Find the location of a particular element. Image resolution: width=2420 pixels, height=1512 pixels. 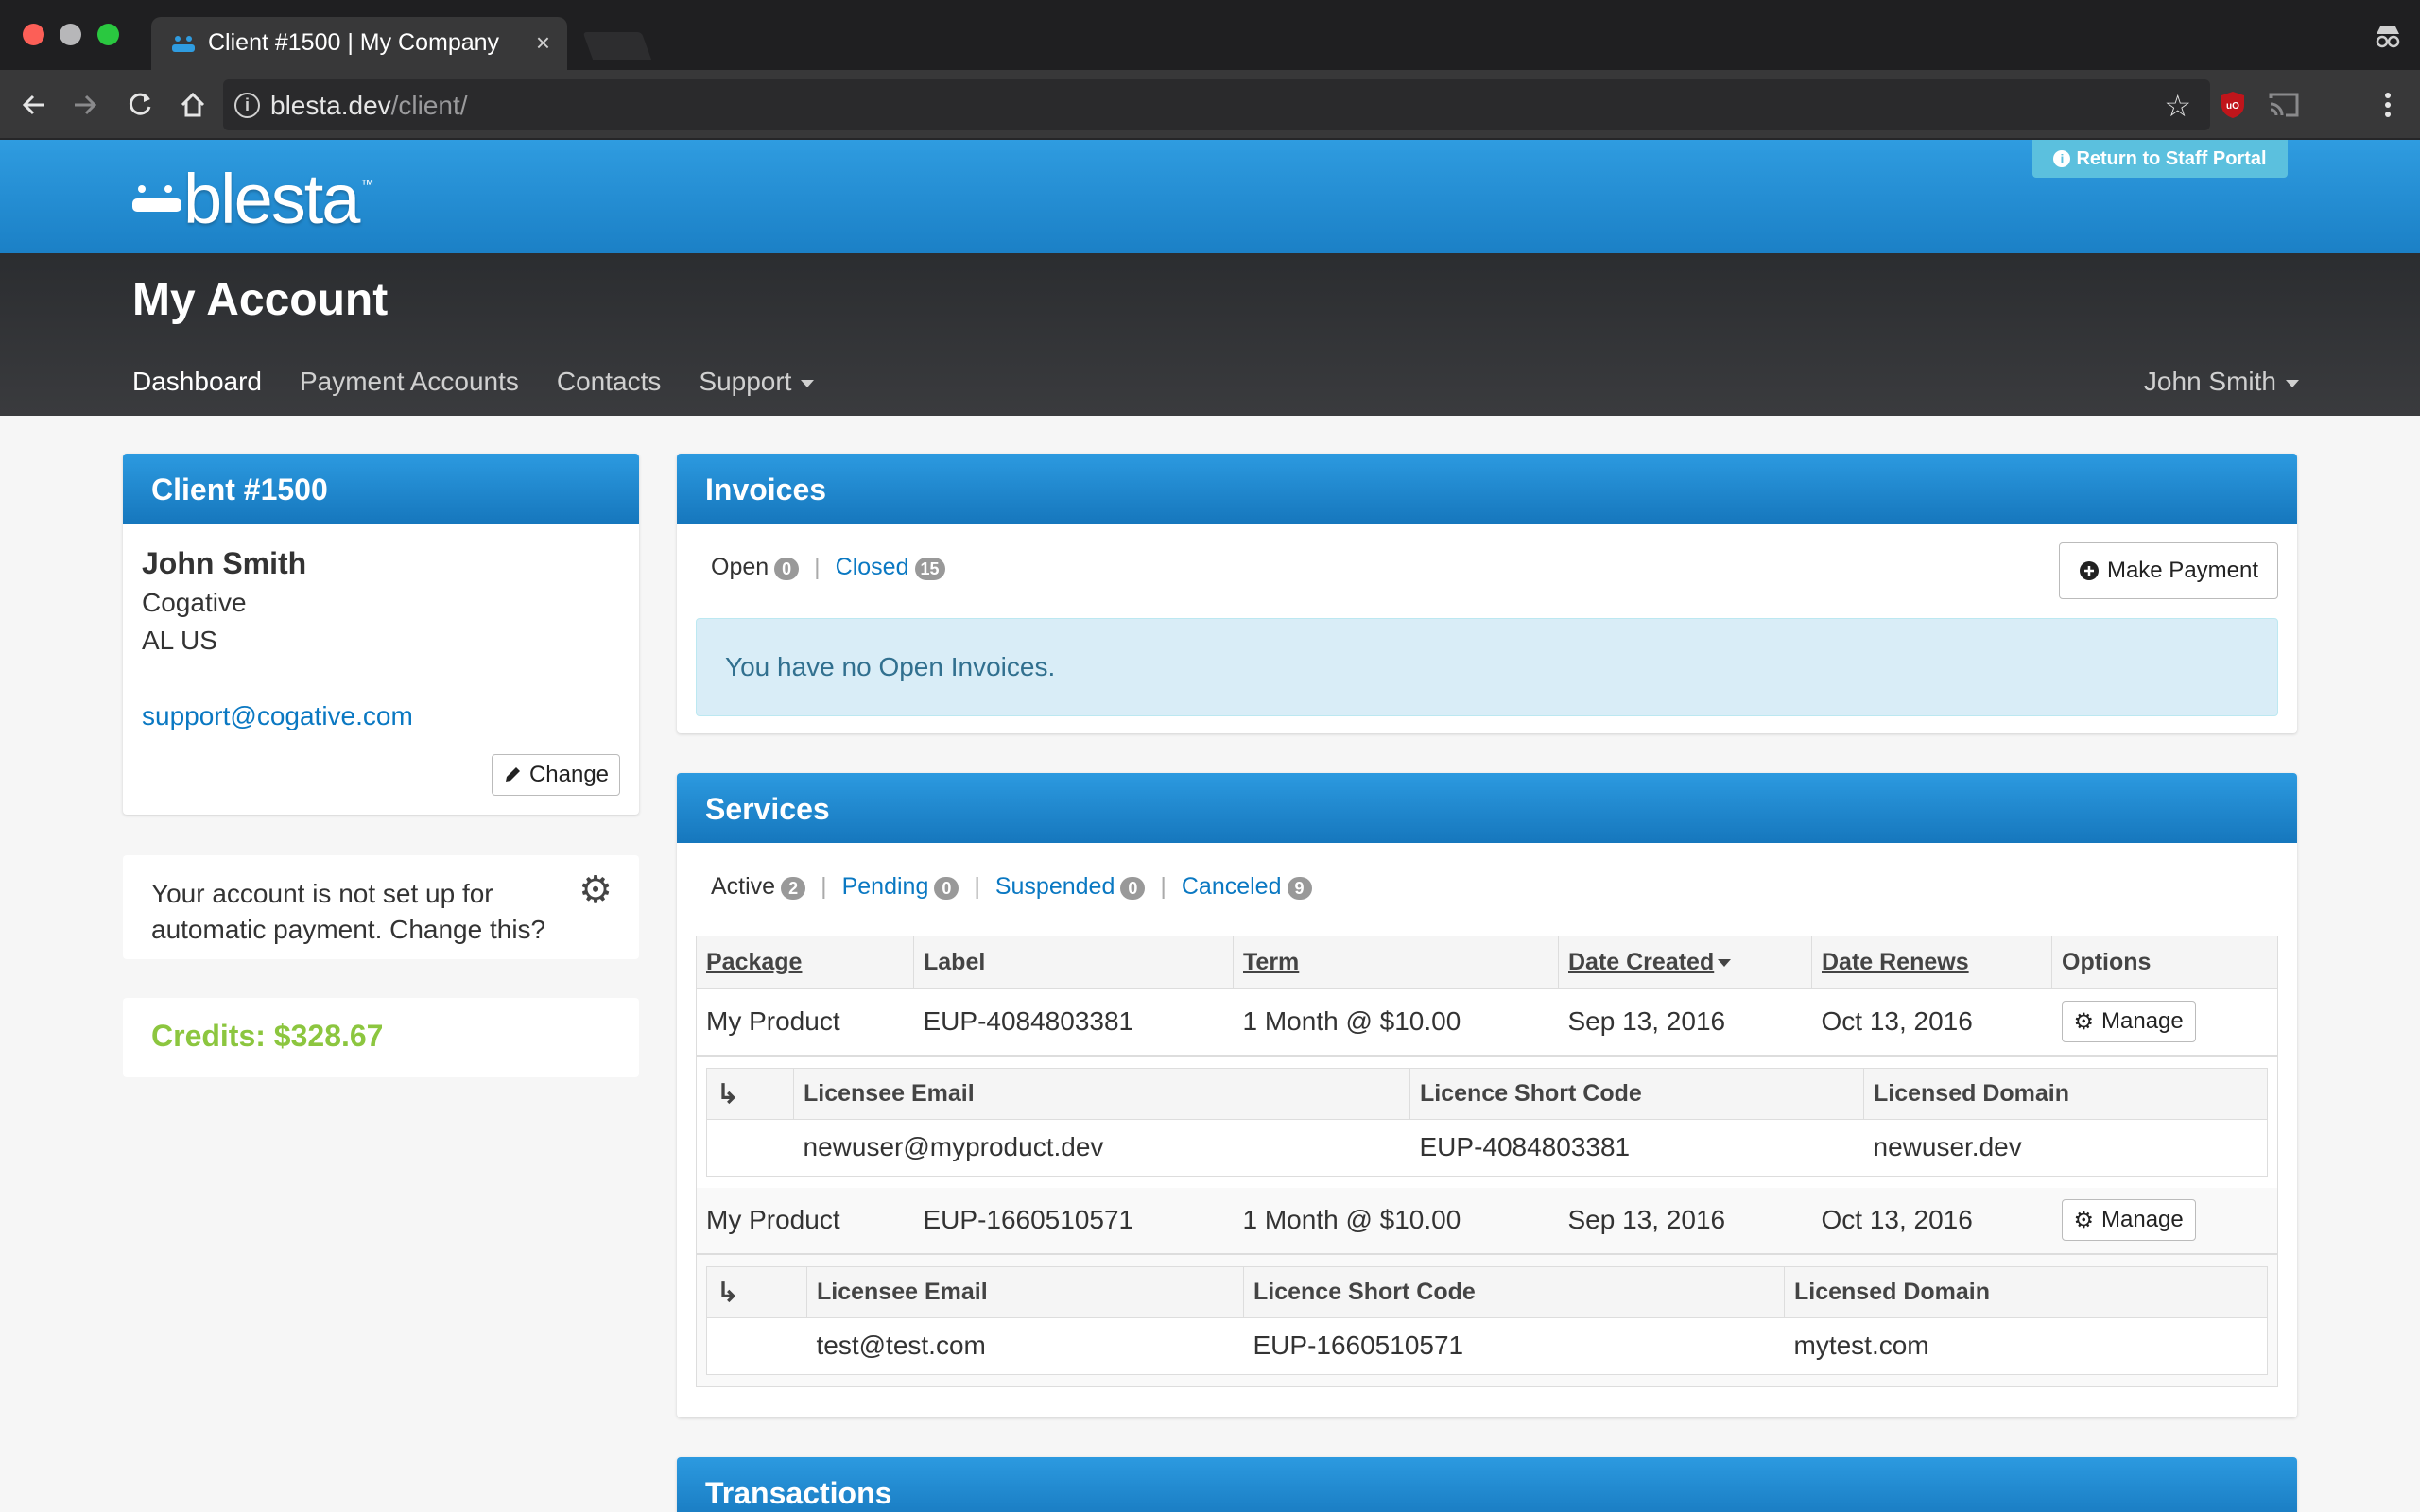

credits-amount: Credits: $328.67 is located at coordinates (267, 1036).